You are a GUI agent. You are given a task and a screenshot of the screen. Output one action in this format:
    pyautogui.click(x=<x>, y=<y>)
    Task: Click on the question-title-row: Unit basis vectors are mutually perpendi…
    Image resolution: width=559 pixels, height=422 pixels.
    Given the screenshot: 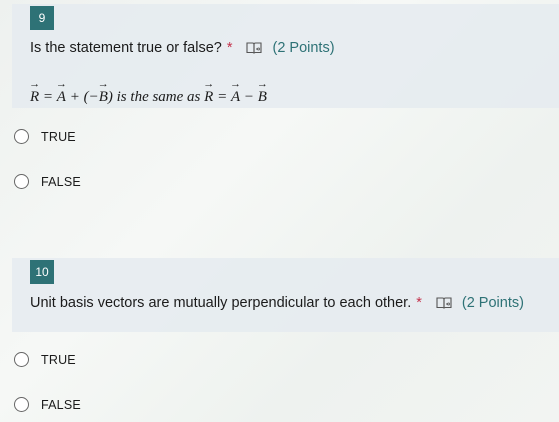 What is the action you would take?
    pyautogui.click(x=277, y=303)
    